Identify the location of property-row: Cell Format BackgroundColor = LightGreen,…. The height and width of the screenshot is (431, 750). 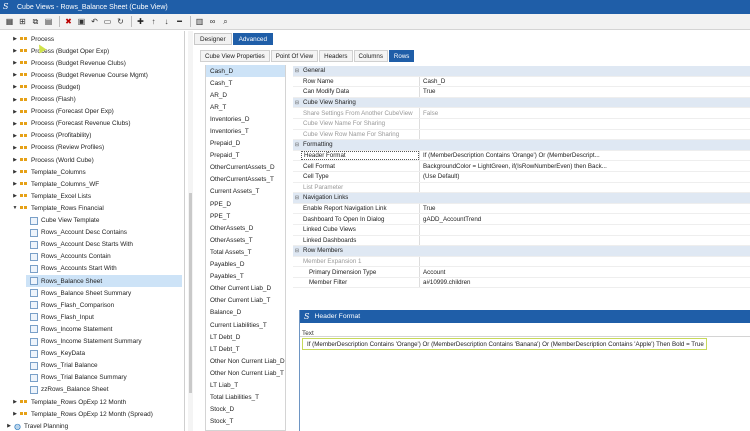
(521, 166).